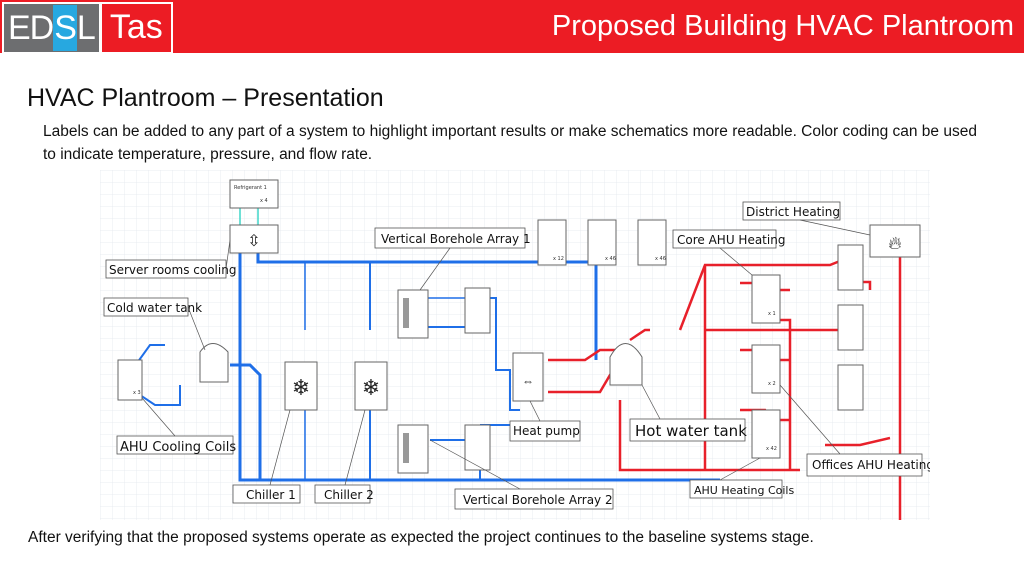 The image size is (1024, 576). What do you see at coordinates (766, 369) in the screenshot?
I see `offices-ahu-heating-box` at bounding box center [766, 369].